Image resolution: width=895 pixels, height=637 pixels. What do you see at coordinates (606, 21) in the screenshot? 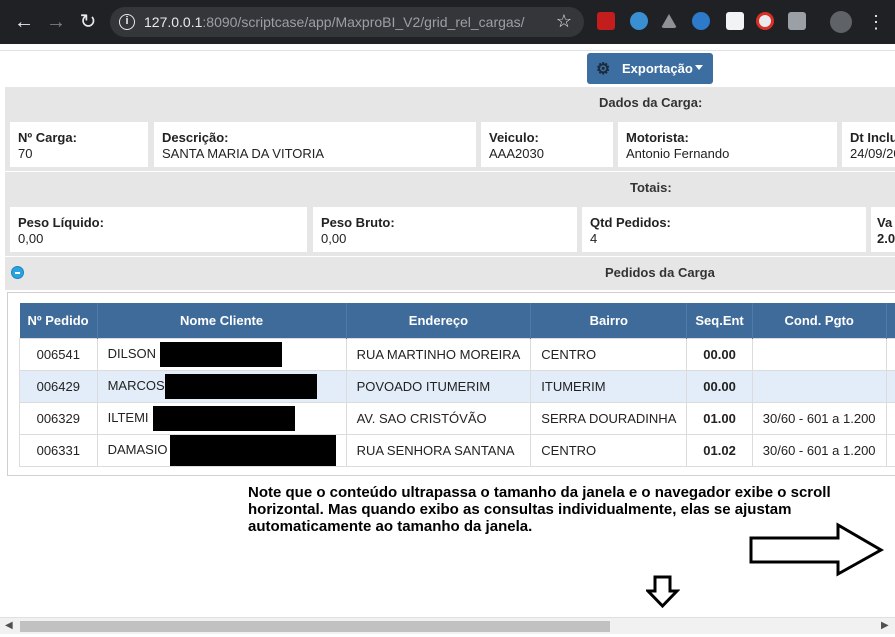
I see `pdf-extension-icon` at bounding box center [606, 21].